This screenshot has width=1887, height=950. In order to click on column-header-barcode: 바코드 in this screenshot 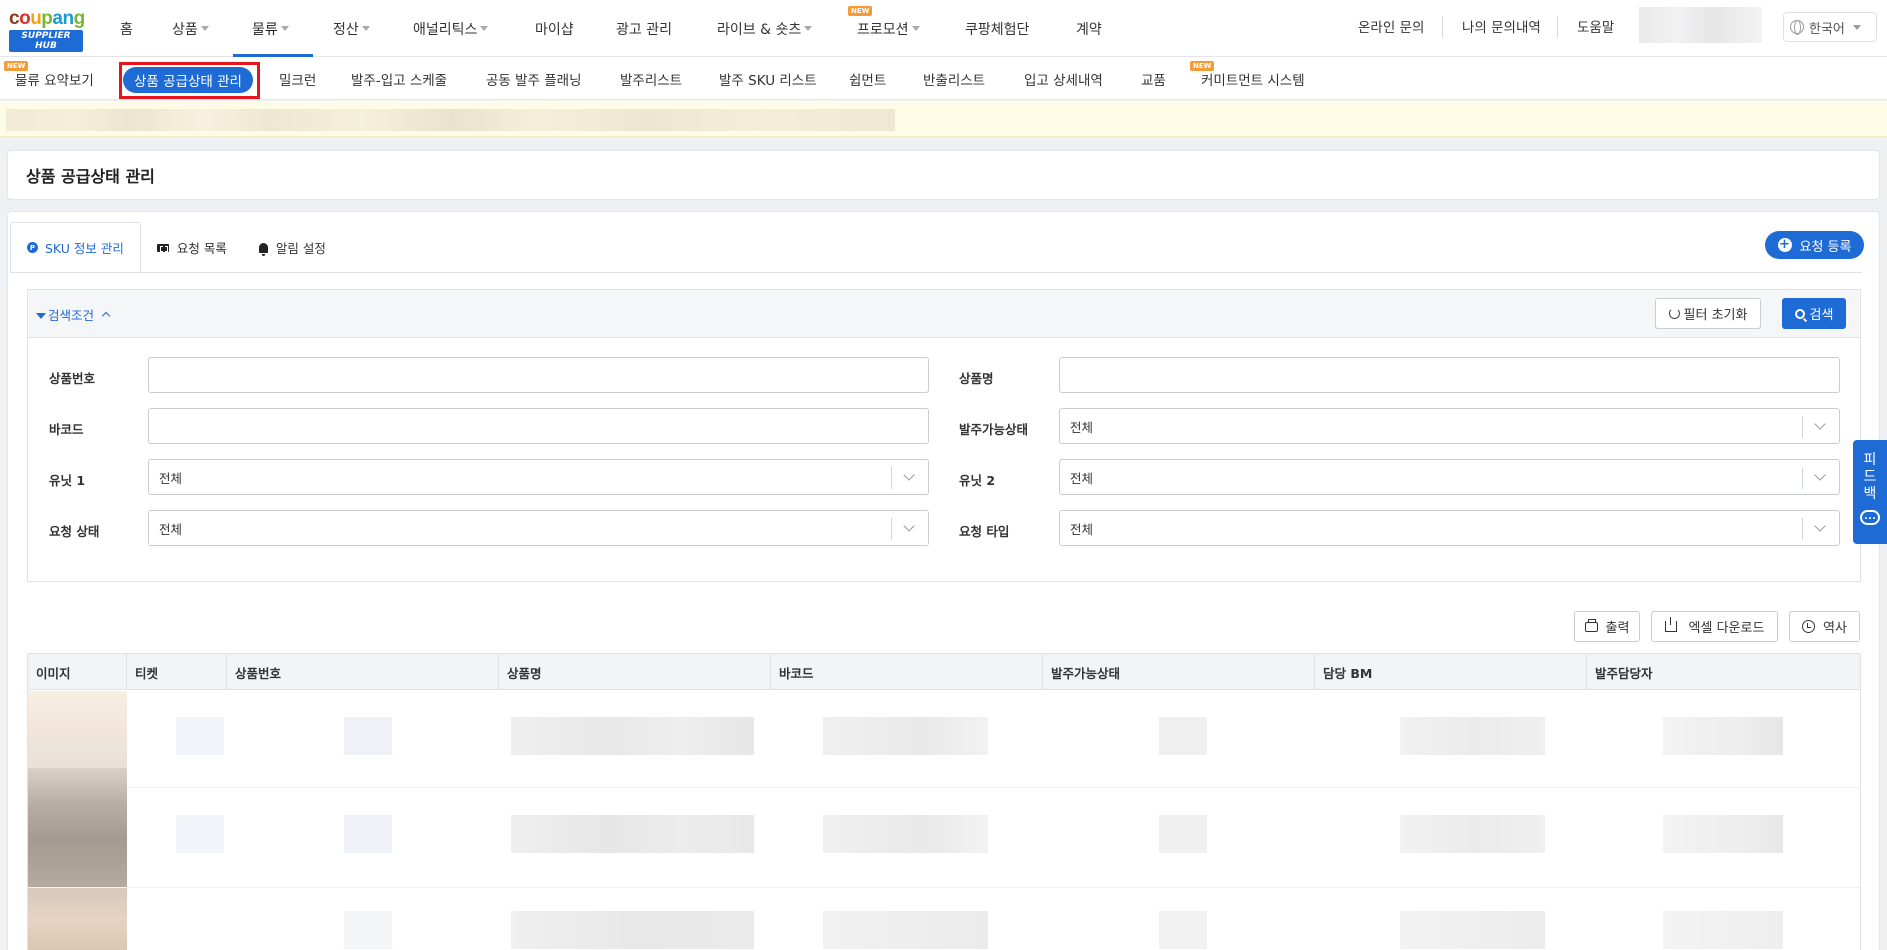, I will do `click(907, 672)`.